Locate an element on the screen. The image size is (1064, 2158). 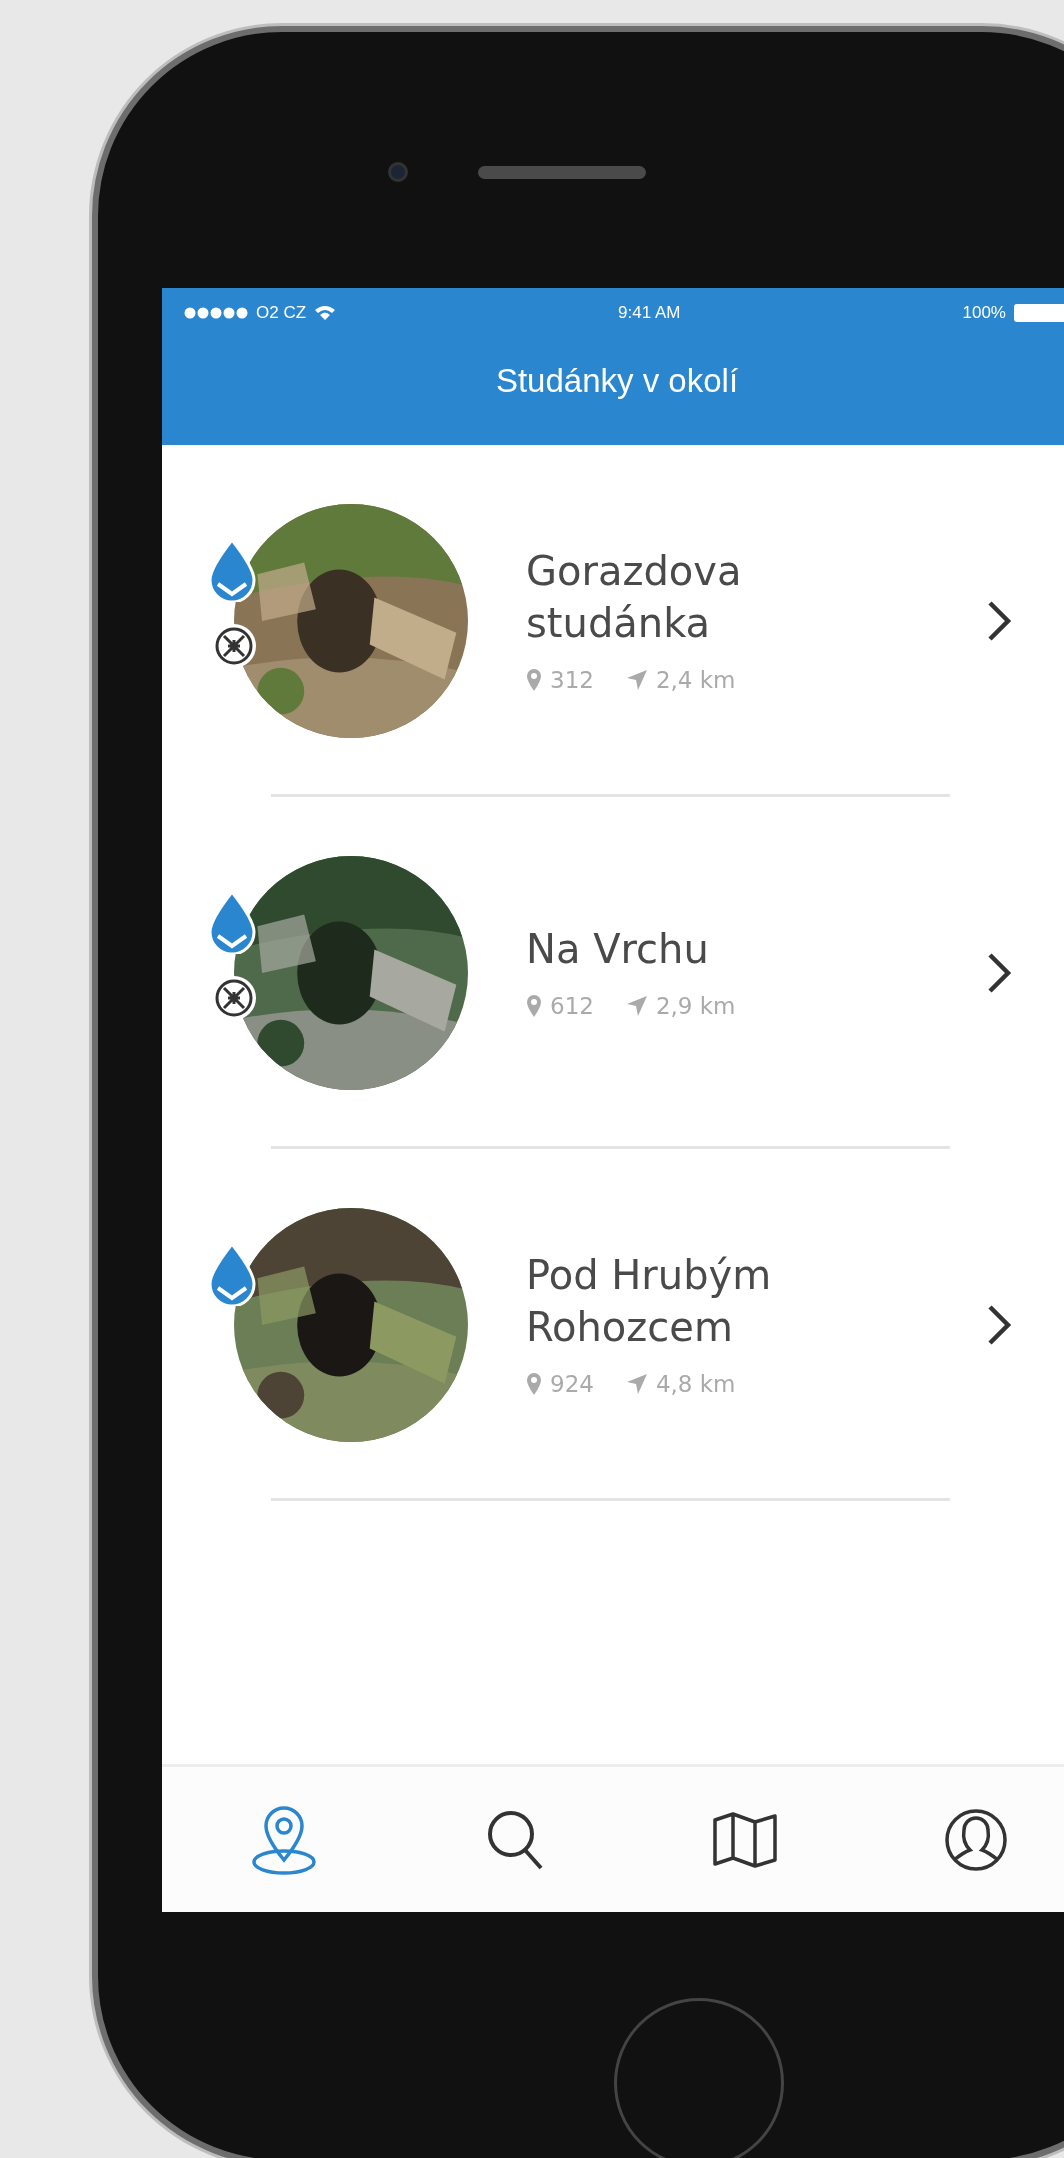
signal-icon is located at coordinates (216, 312).